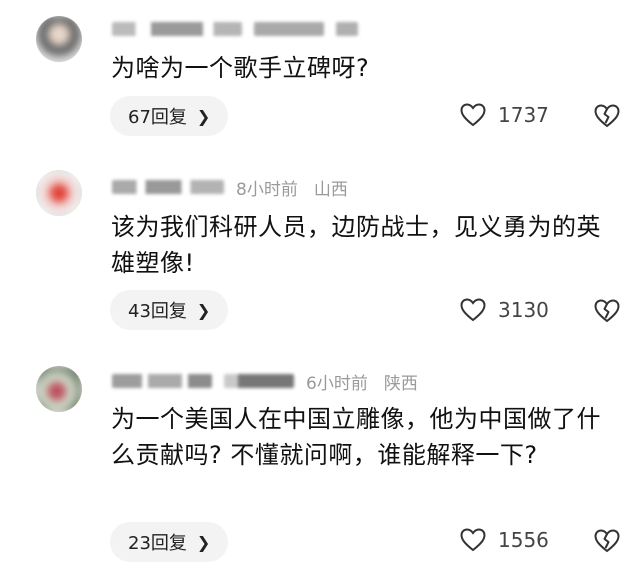  What do you see at coordinates (157, 311) in the screenshot?
I see `reply-label: 43回复` at bounding box center [157, 311].